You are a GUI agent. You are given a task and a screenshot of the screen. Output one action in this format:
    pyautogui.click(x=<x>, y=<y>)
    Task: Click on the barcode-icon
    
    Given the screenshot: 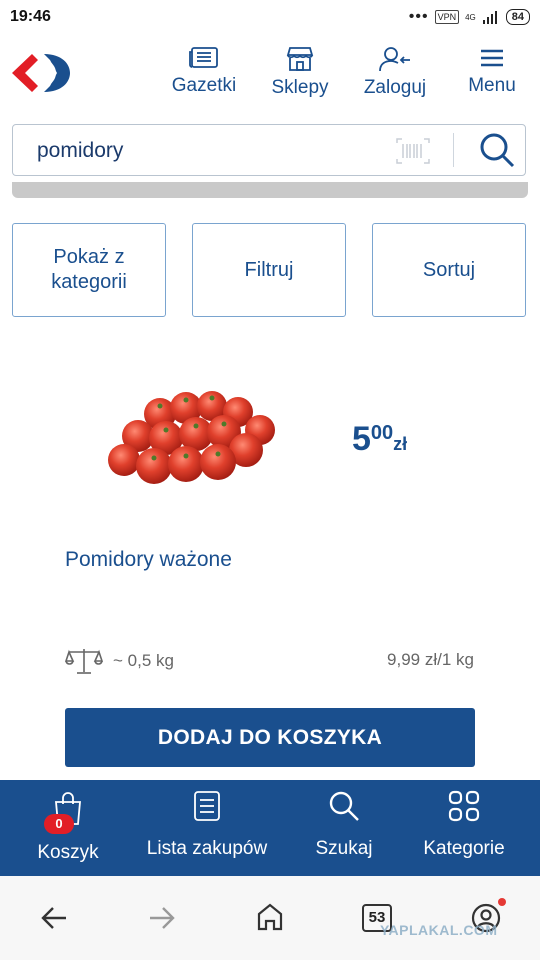 What is the action you would take?
    pyautogui.click(x=413, y=151)
    